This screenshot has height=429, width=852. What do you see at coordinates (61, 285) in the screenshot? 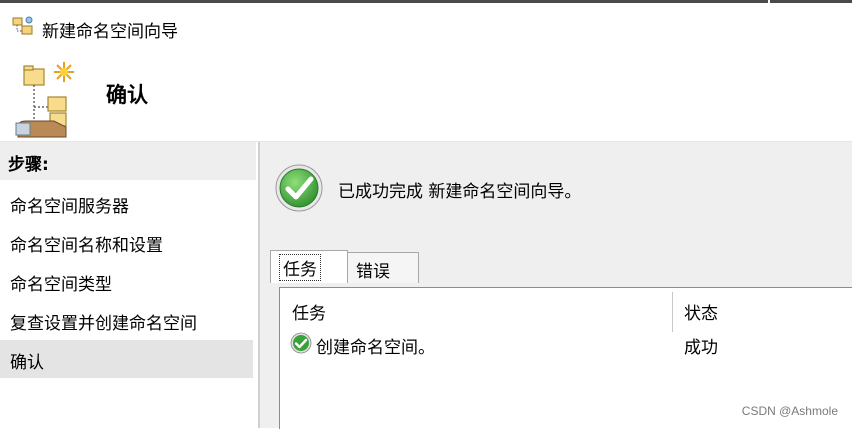
I see `step-label: 命名空间类型` at bounding box center [61, 285].